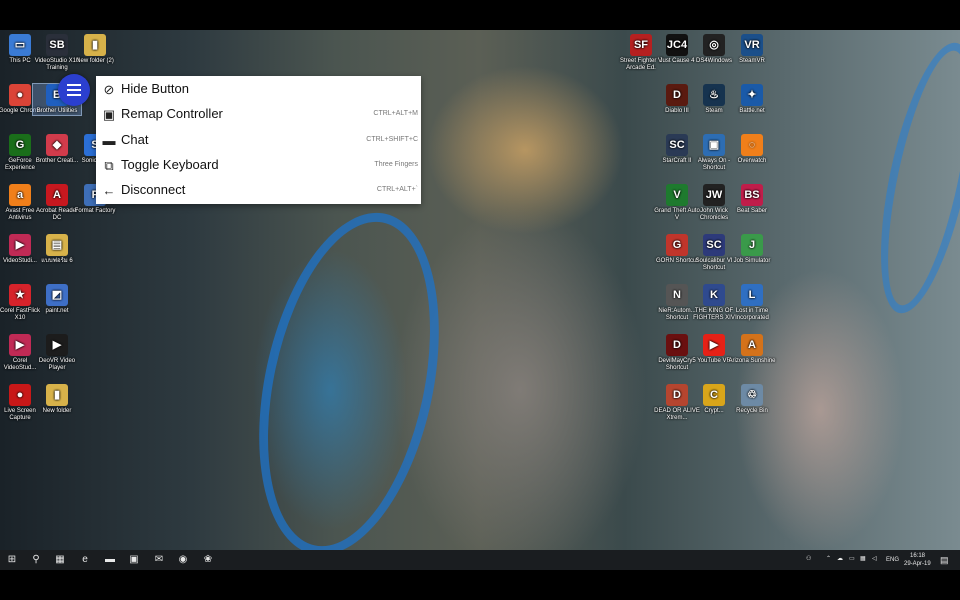  What do you see at coordinates (57, 411) in the screenshot?
I see `desktop-icon-label: New folder` at bounding box center [57, 411].